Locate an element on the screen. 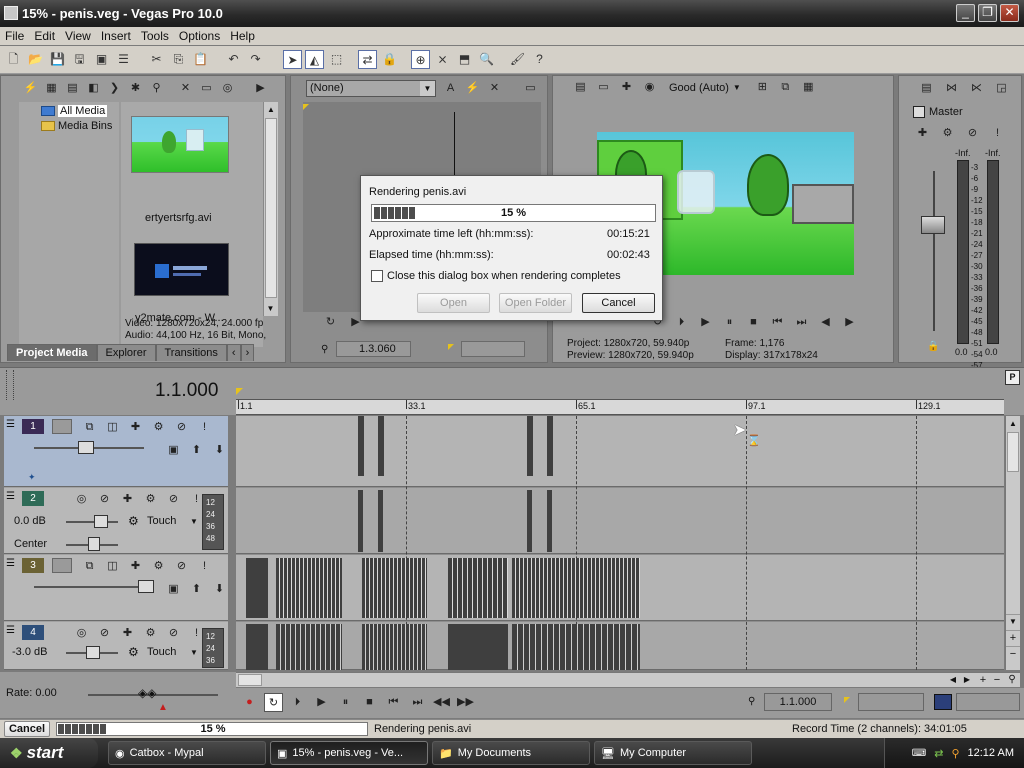  properties-icon: ☰ is located at coordinates (123, 59).